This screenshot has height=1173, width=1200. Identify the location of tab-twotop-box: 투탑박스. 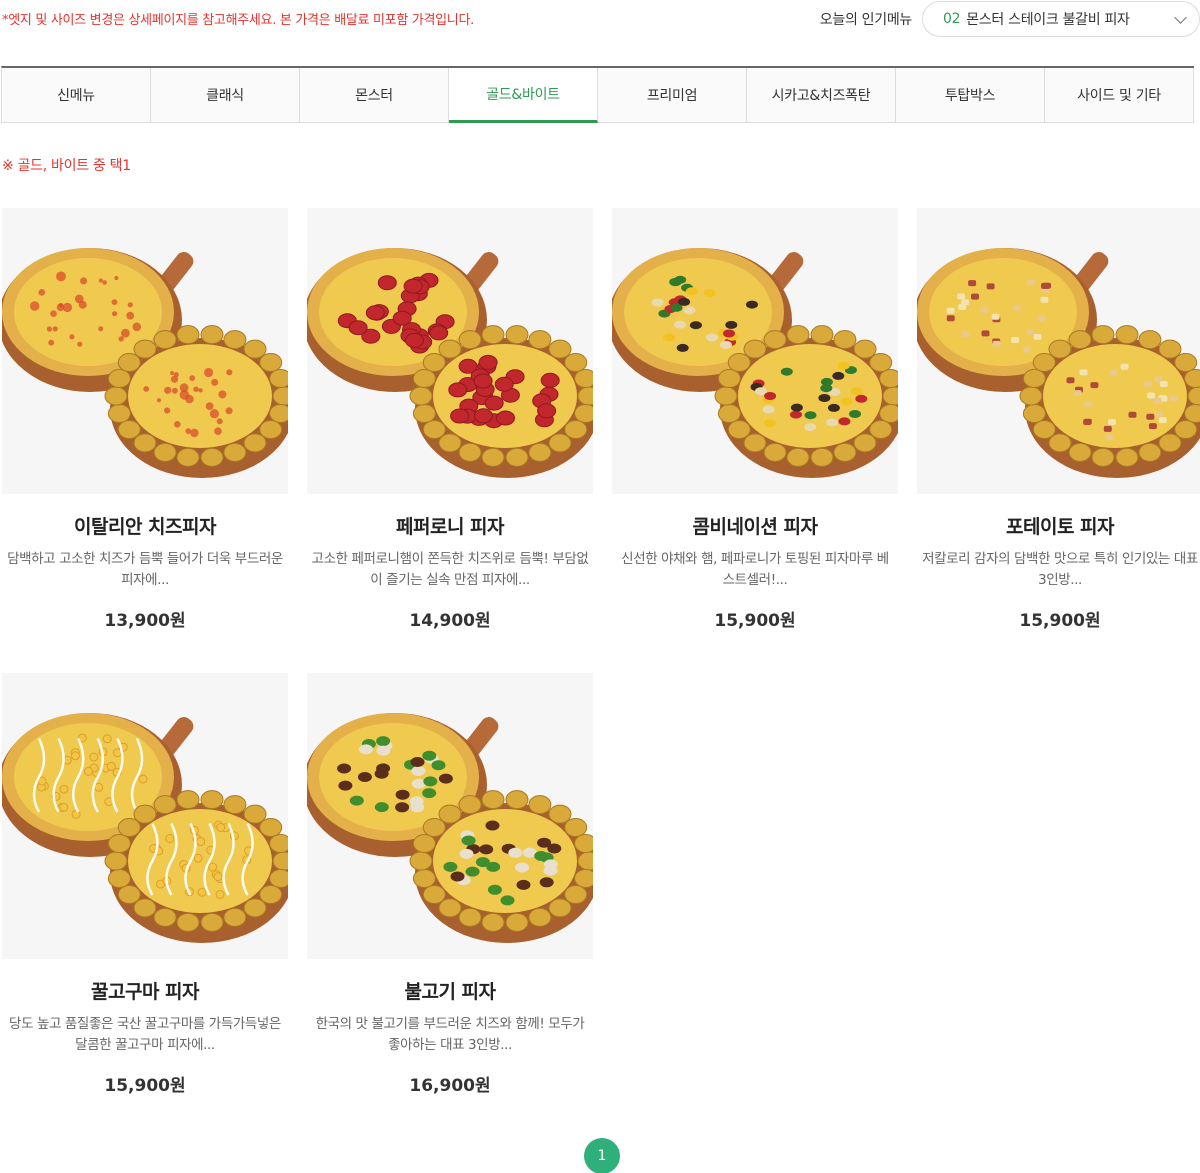
(970, 95).